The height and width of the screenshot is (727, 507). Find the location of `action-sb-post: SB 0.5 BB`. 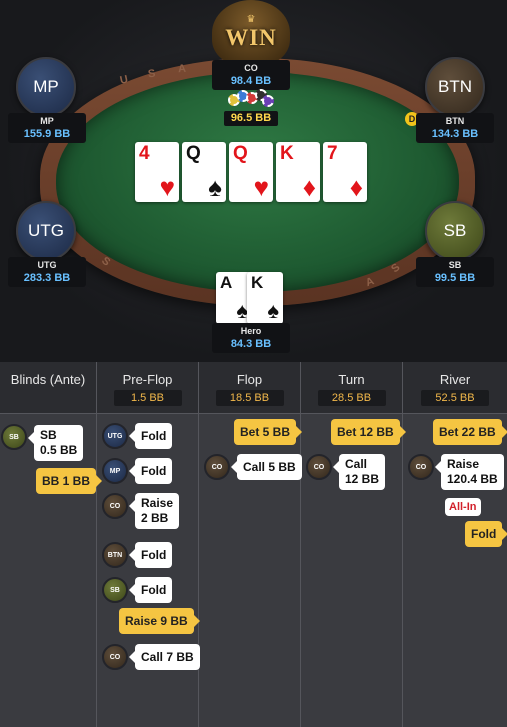

action-sb-post: SB 0.5 BB is located at coordinates (55, 443).